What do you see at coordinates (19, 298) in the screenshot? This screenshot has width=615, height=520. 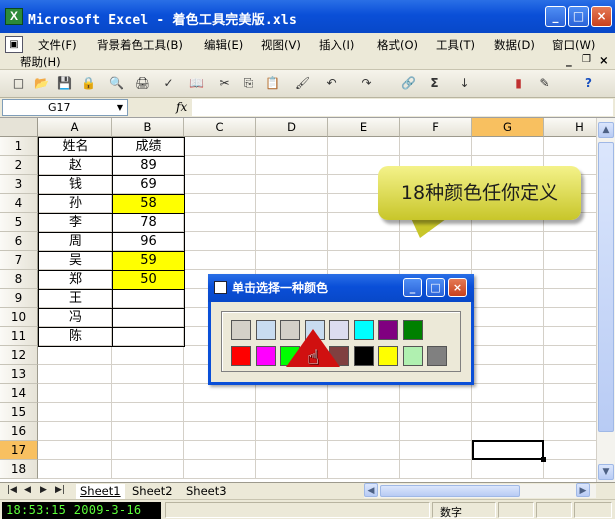 I see `row-header-9: 9` at bounding box center [19, 298].